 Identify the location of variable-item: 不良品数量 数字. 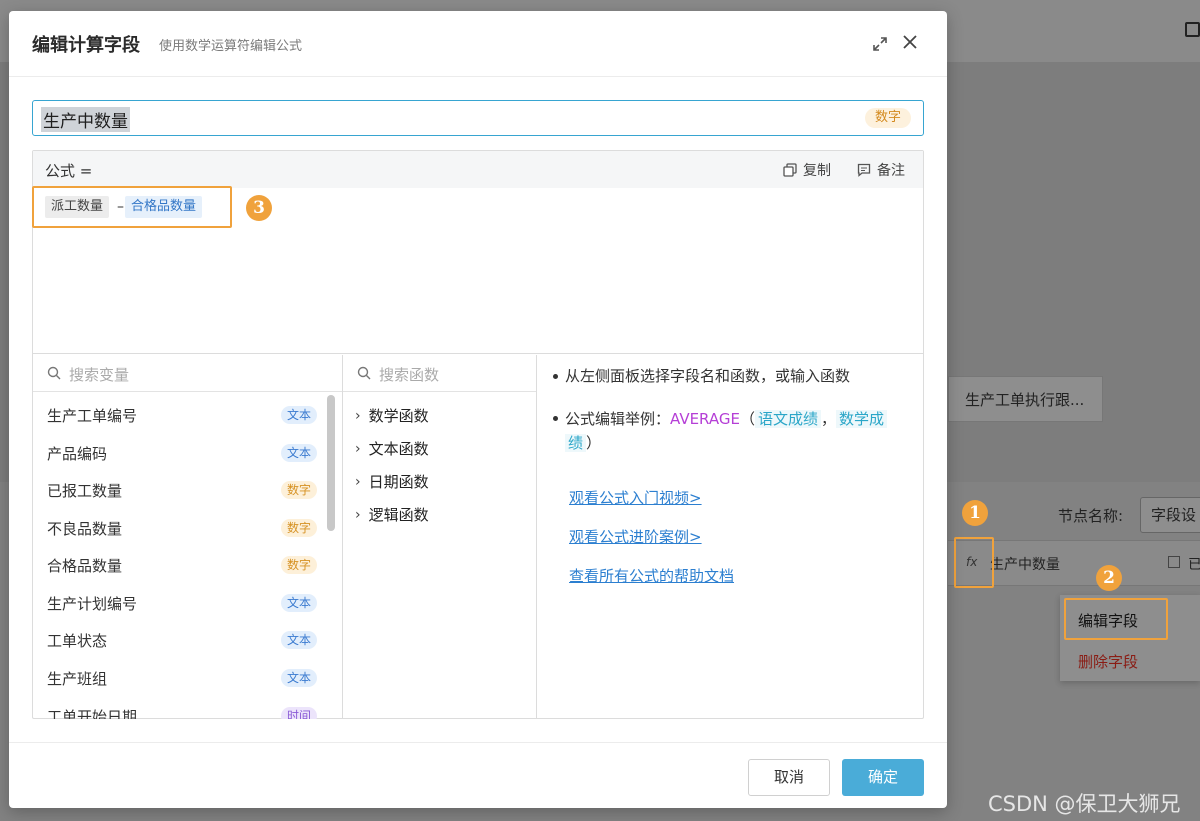
(181, 527).